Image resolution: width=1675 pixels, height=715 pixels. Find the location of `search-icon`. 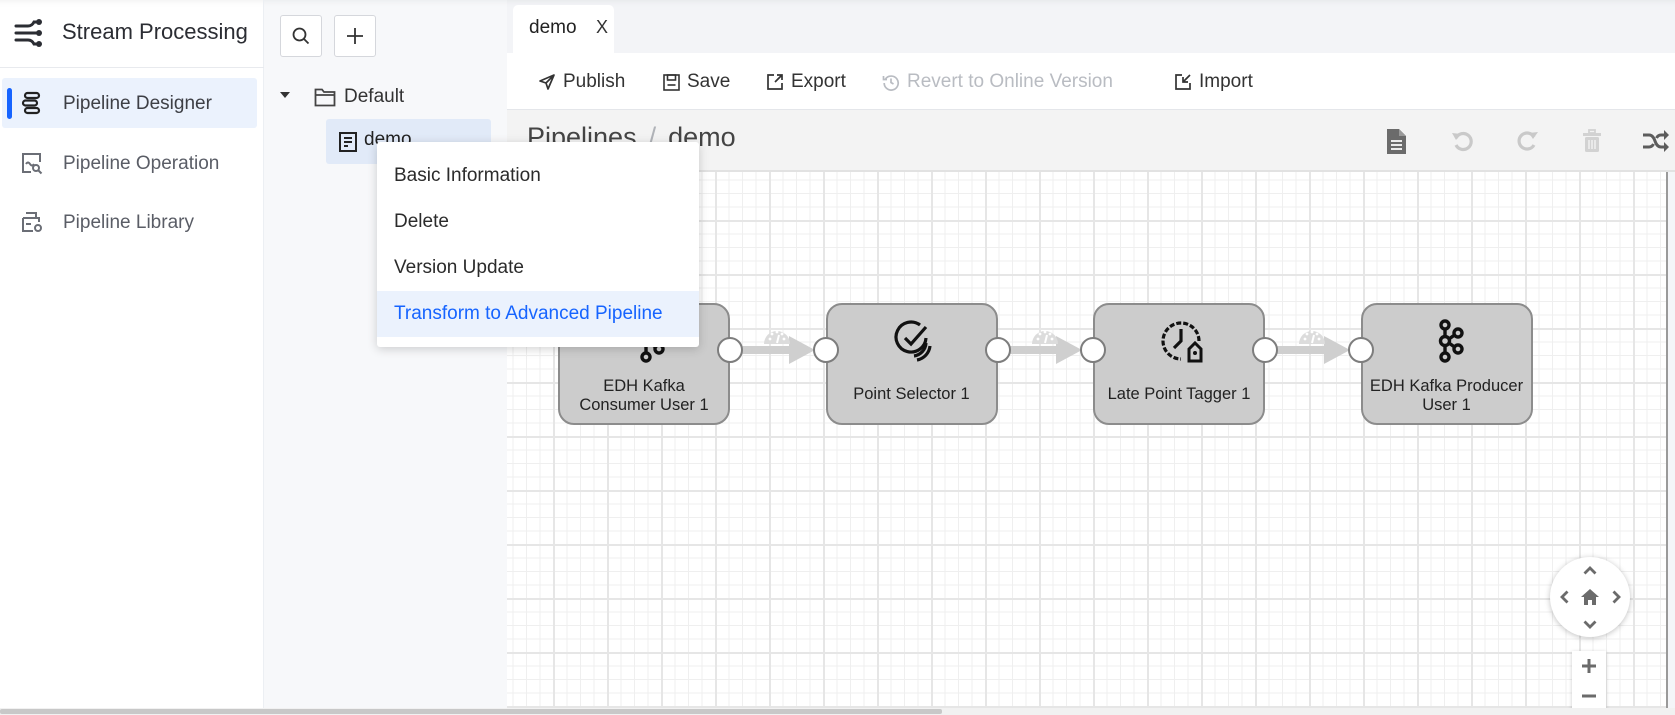

search-icon is located at coordinates (301, 36).